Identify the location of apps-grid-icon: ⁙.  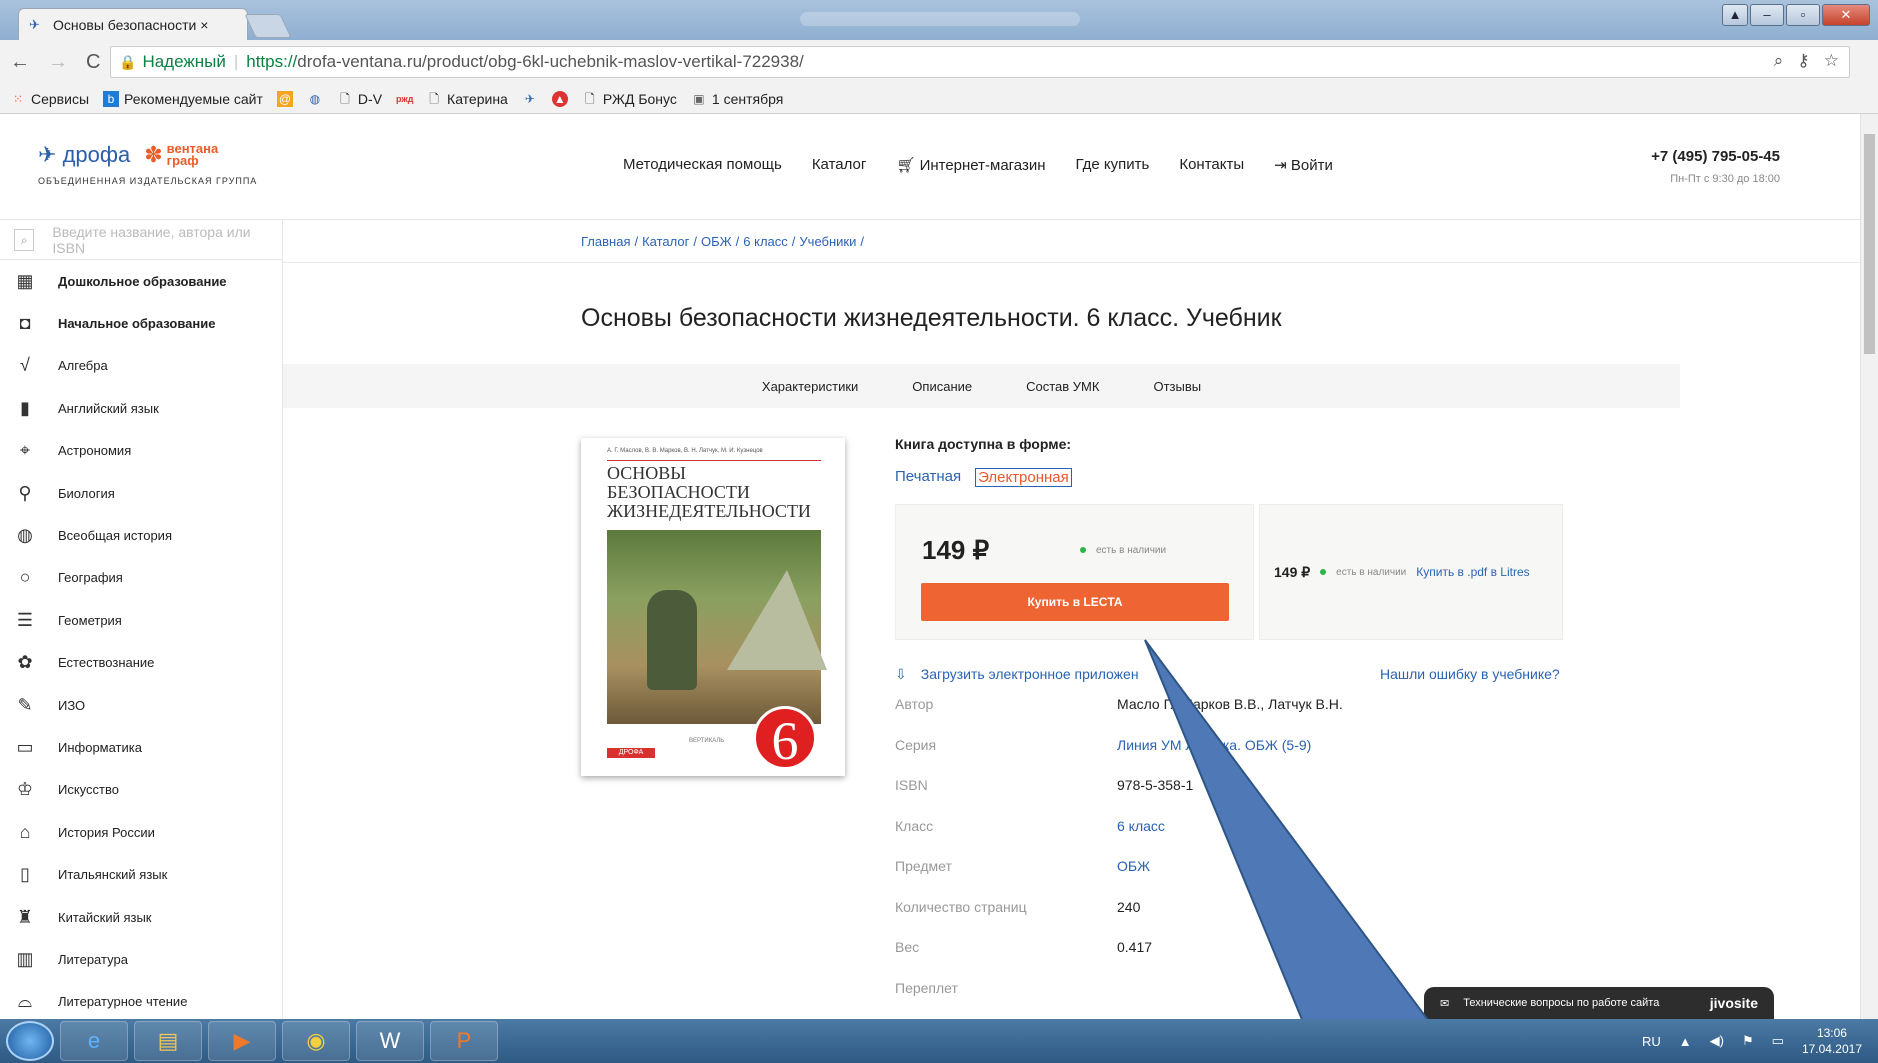
(18, 98).